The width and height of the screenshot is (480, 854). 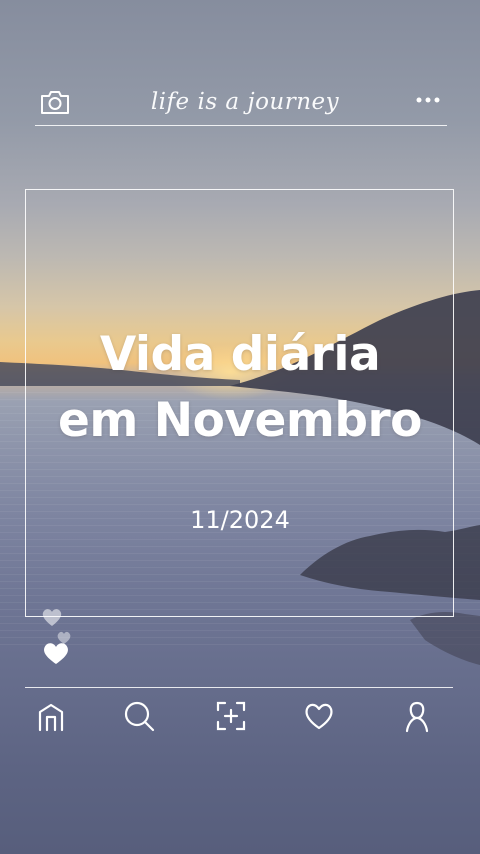 I want to click on nav-search, so click(x=139, y=716).